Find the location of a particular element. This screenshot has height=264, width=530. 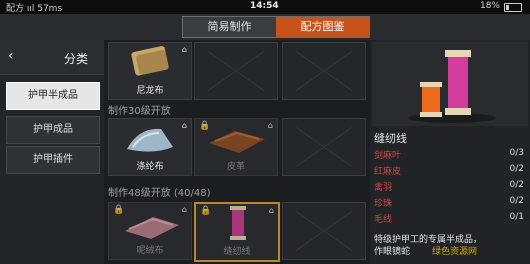

back-arrow-icon: ‹ is located at coordinates (11, 56).